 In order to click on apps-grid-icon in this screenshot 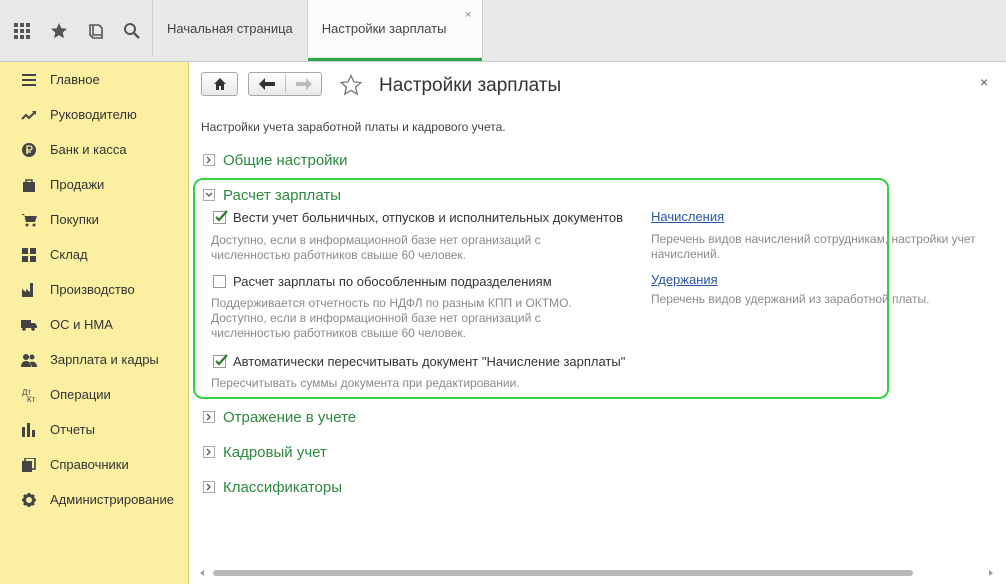, I will do `click(22, 30)`.